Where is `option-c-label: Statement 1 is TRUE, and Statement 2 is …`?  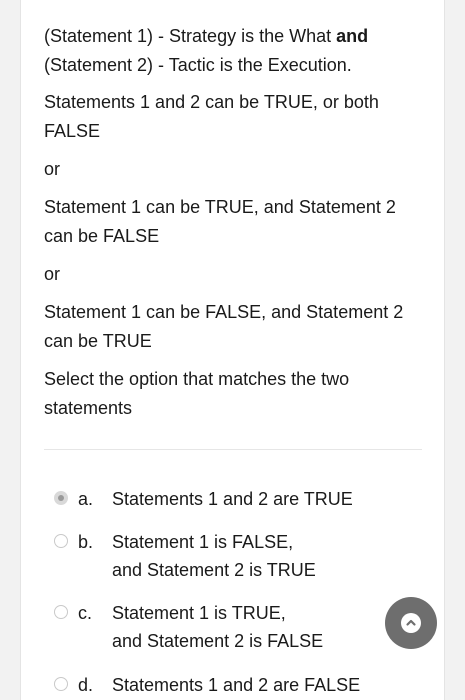
option-c-label: Statement 1 is TRUE, and Statement 2 is … is located at coordinates (257, 627).